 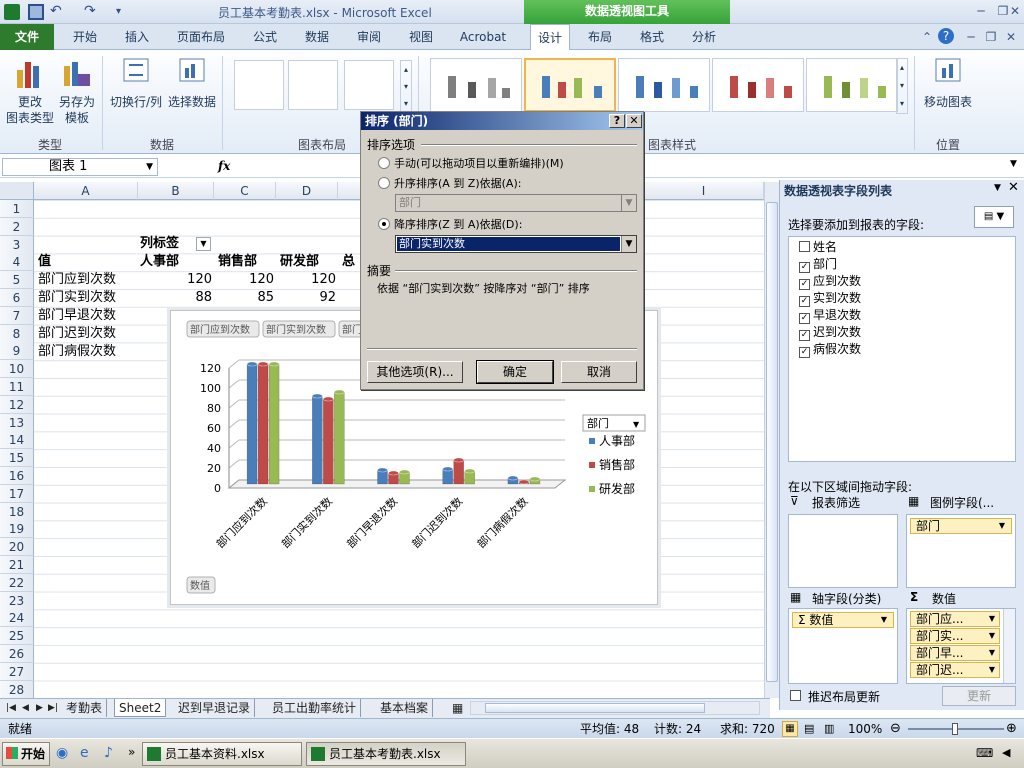 What do you see at coordinates (17, 547) in the screenshot?
I see `row-header-20: 20` at bounding box center [17, 547].